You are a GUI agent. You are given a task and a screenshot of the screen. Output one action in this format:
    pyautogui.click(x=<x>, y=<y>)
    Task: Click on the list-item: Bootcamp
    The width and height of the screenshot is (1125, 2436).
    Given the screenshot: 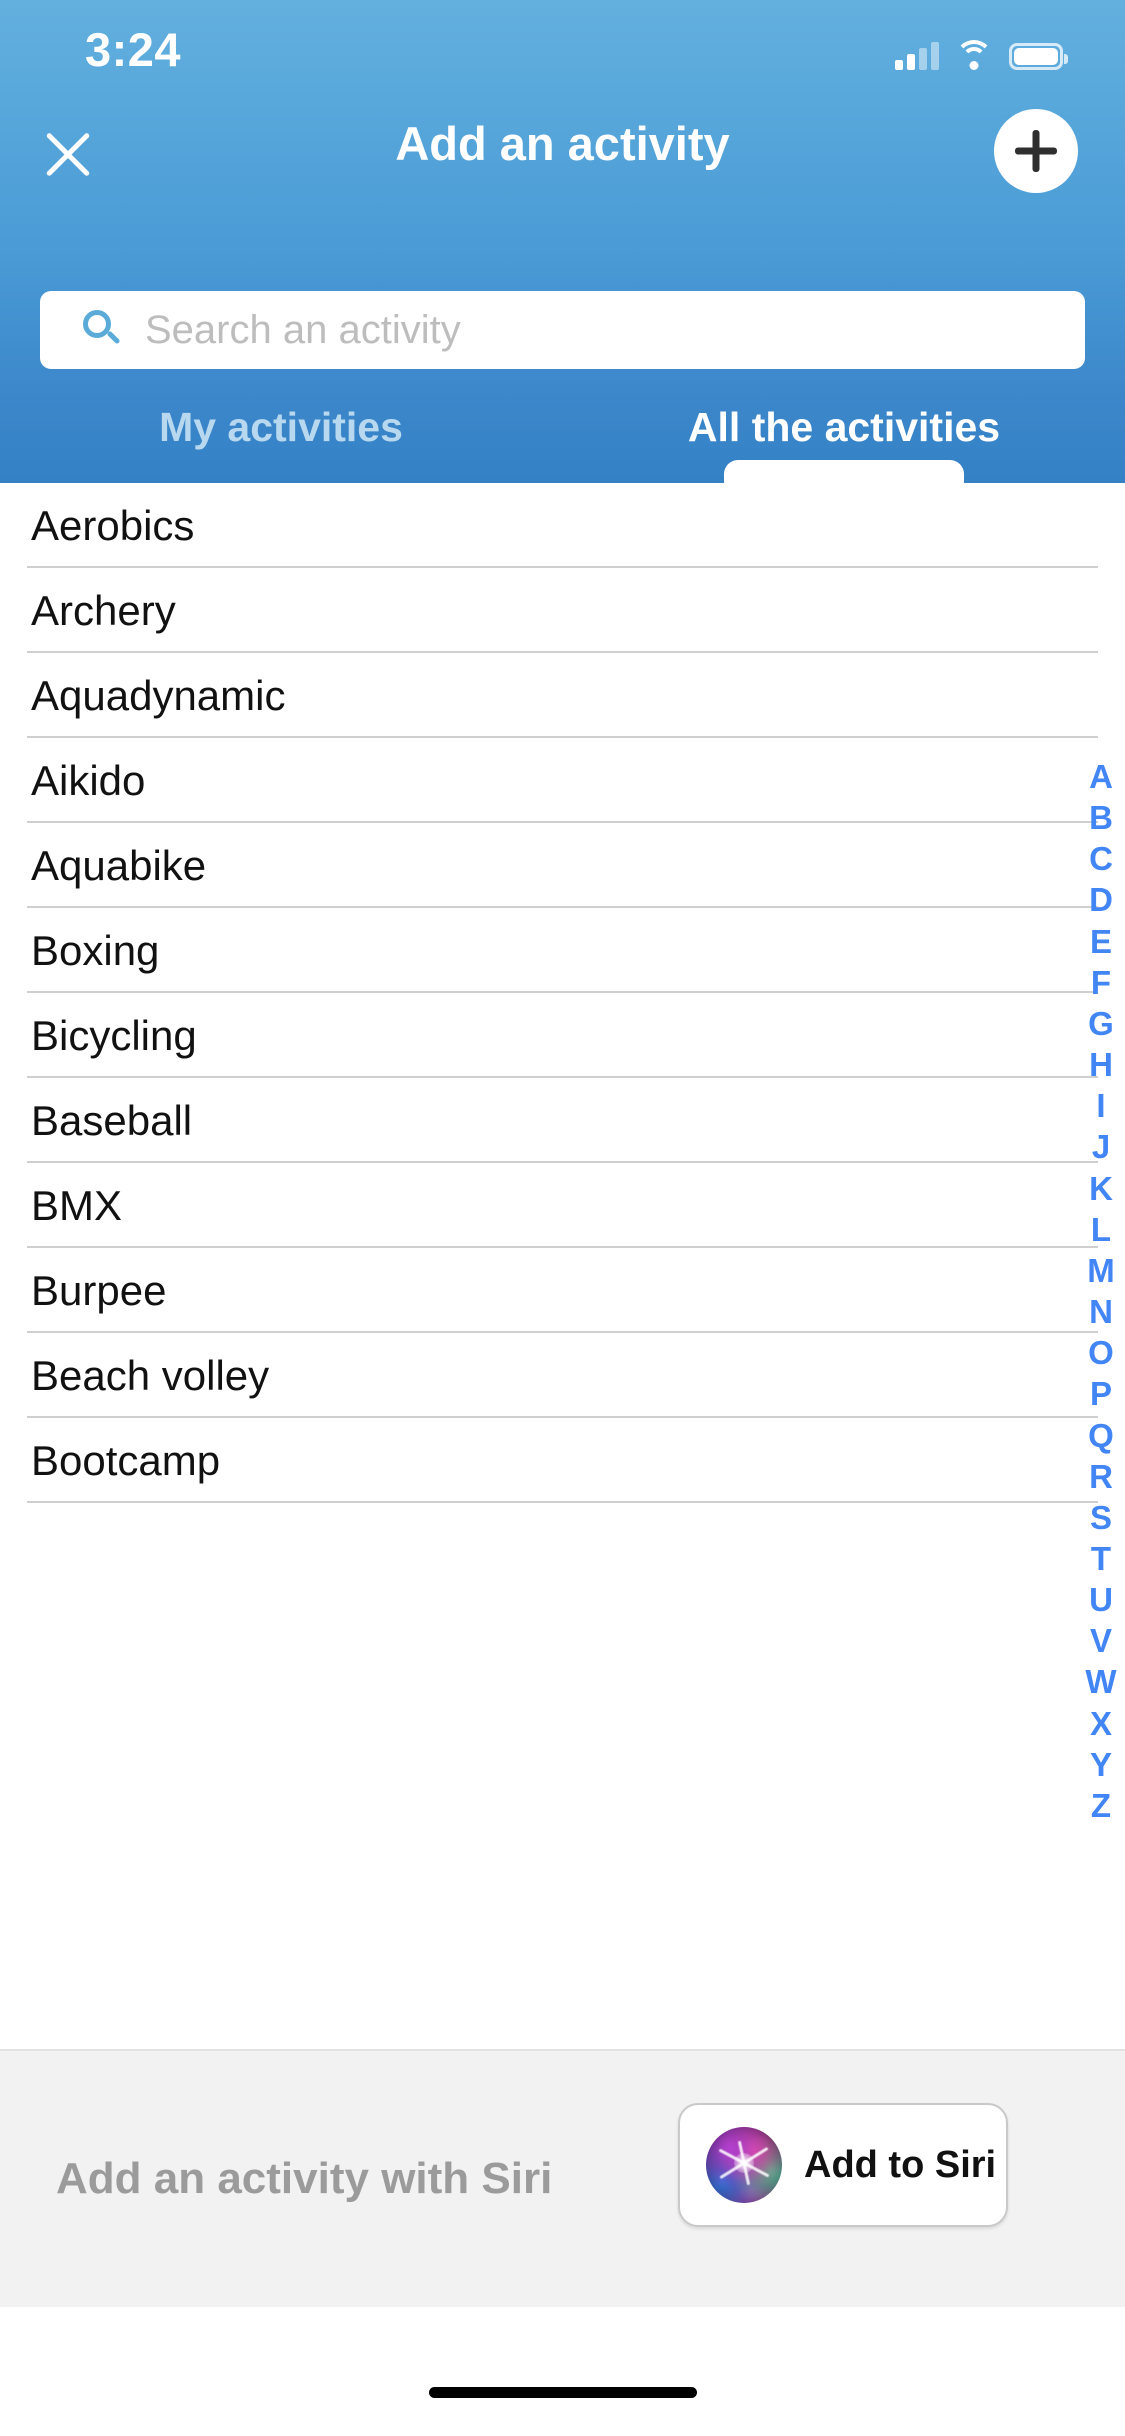 What is the action you would take?
    pyautogui.click(x=562, y=1460)
    